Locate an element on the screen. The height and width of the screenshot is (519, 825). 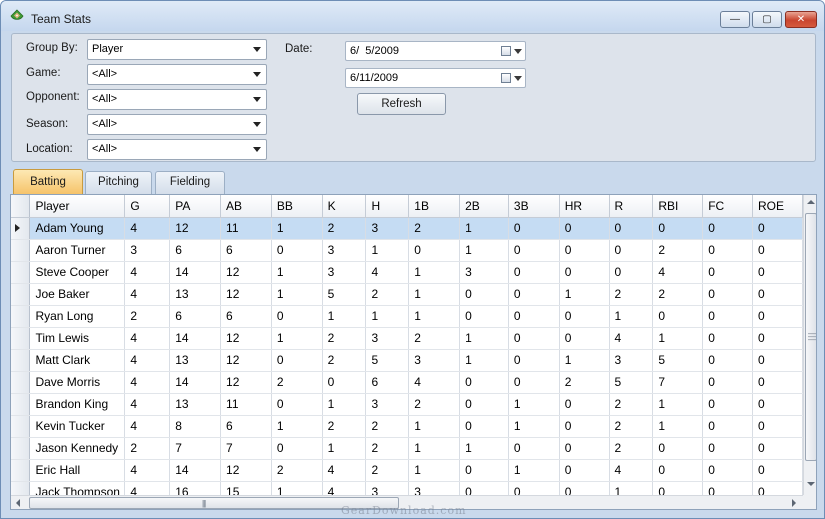
scroll-right-icon is located at coordinates (794, 503).